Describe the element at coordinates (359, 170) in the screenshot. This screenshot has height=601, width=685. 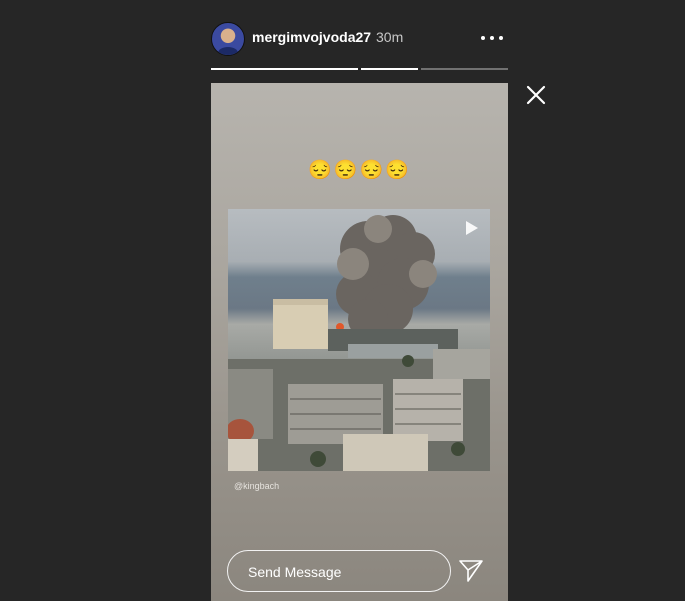
I see `caption-emojis: 😔😔😔😔` at that location.